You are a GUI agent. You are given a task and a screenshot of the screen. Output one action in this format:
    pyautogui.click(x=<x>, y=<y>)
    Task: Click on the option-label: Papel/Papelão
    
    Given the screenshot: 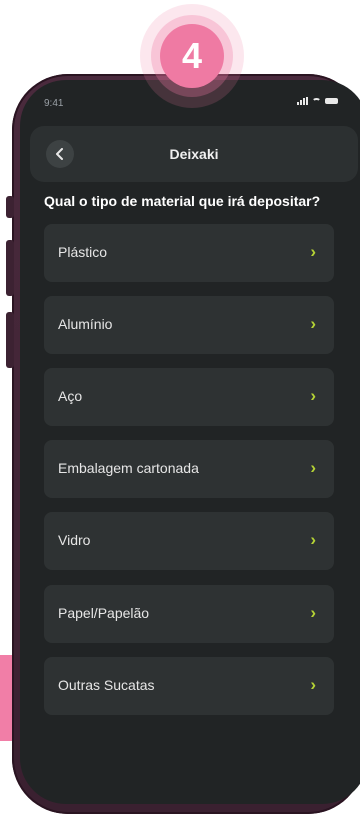 What is the action you would take?
    pyautogui.click(x=104, y=613)
    